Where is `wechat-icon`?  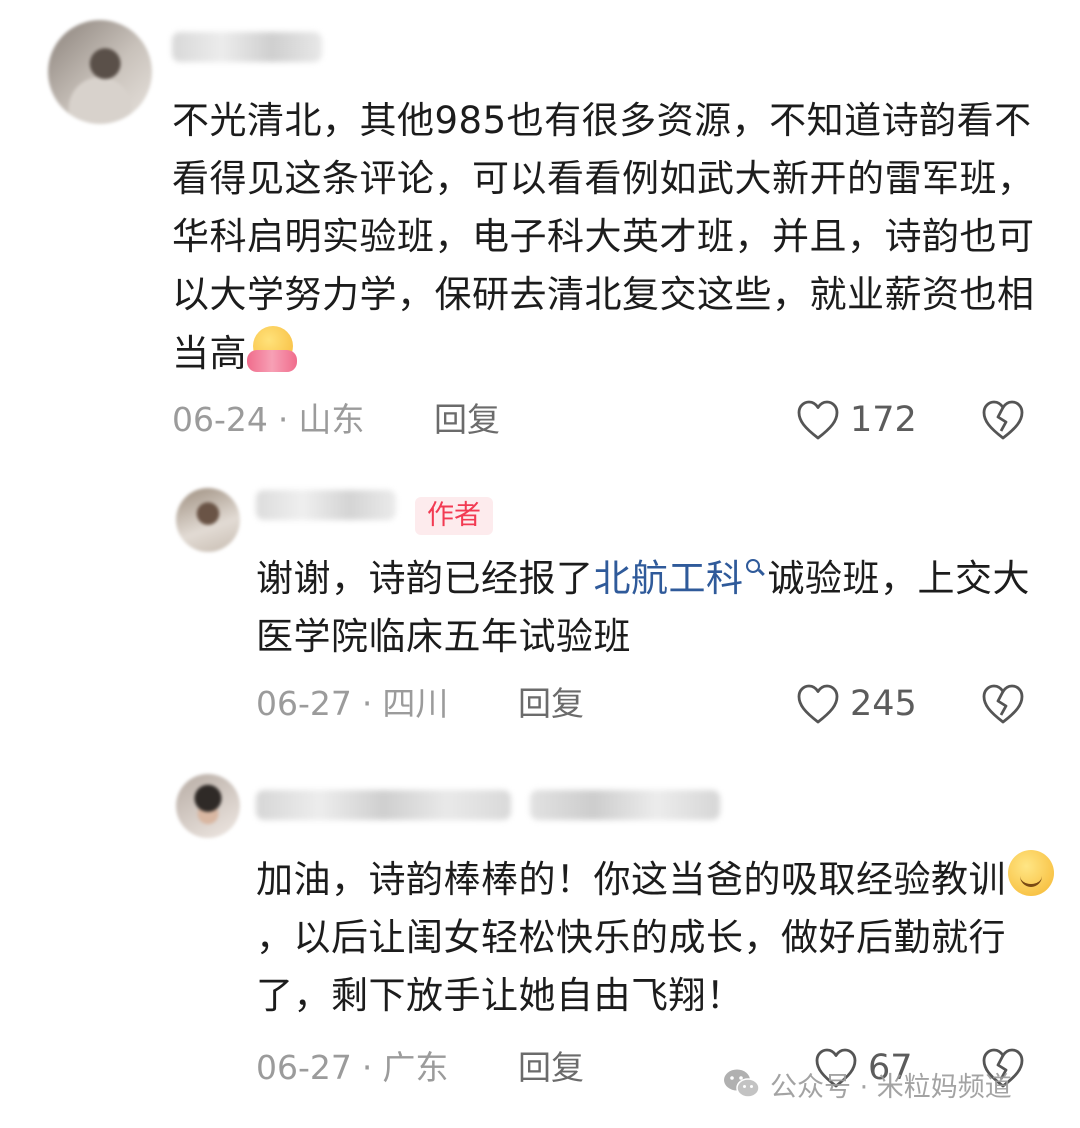
wechat-icon is located at coordinates (742, 1083).